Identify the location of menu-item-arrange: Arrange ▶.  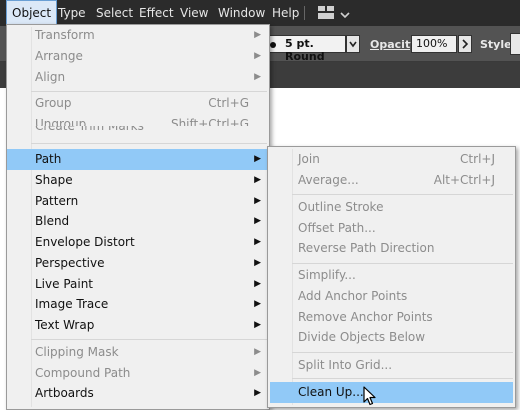
(138, 56).